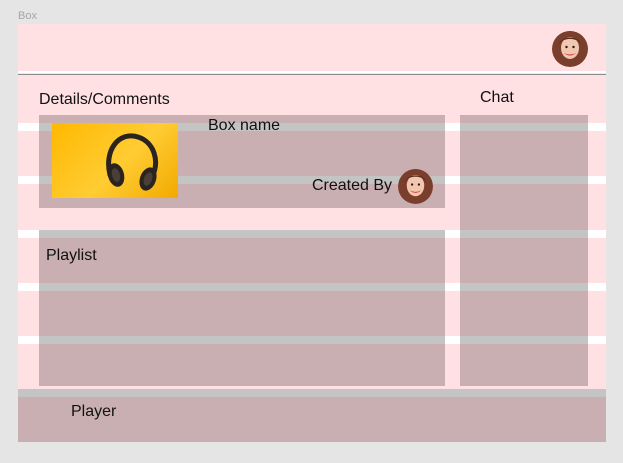  Describe the element at coordinates (94, 411) in the screenshot. I see `player-heading: Player` at that location.